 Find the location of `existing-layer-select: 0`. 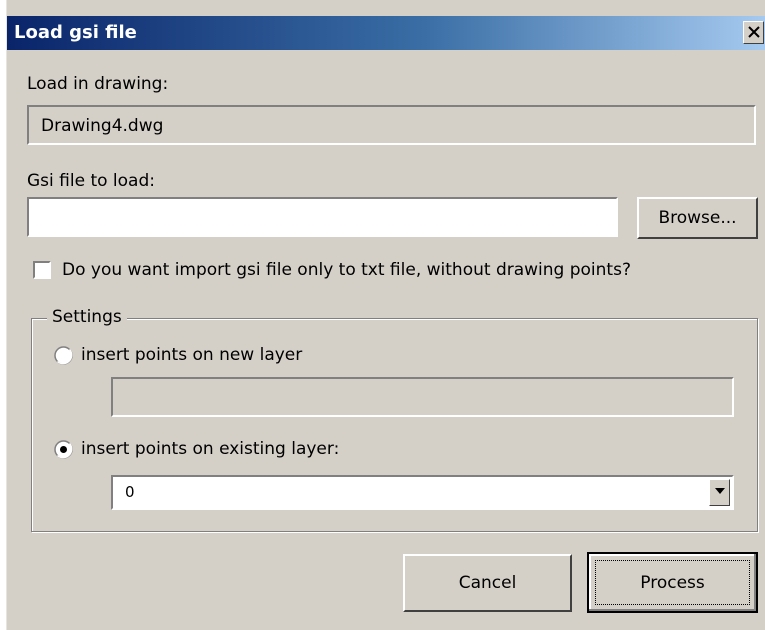

existing-layer-select: 0 is located at coordinates (422, 492).